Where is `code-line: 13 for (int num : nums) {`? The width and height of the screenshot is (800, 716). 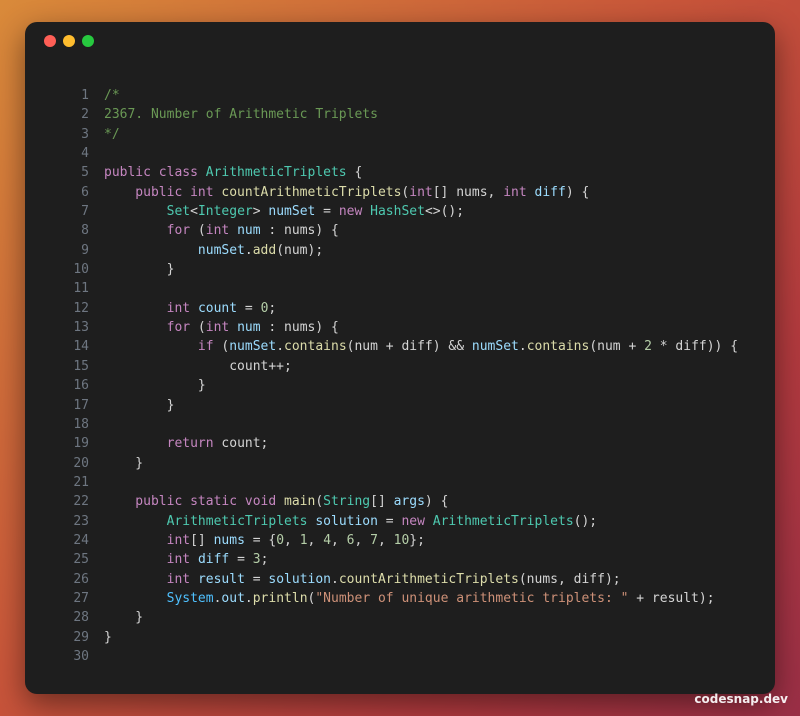
code-line: 13 for (int num : nums) { is located at coordinates (400, 327).